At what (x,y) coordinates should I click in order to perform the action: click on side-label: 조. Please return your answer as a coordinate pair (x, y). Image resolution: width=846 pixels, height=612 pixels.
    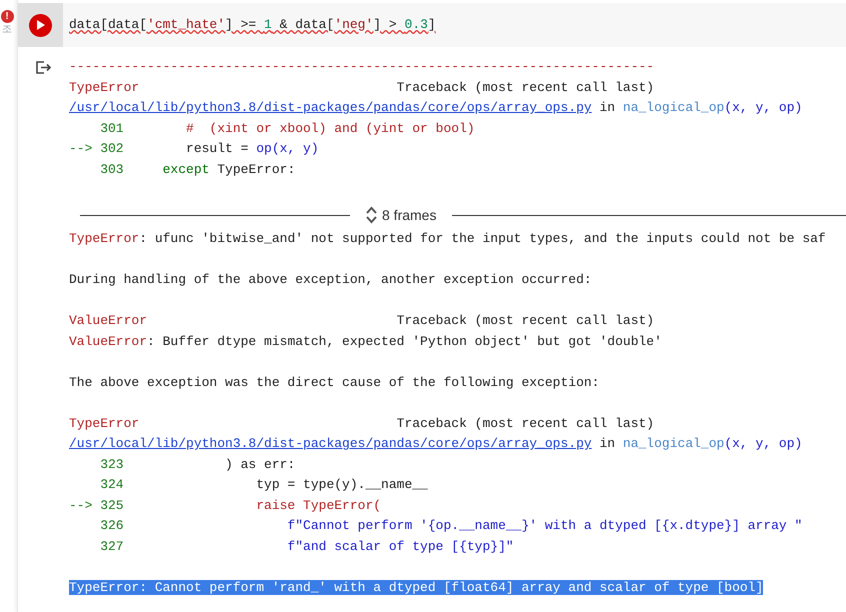
    Looking at the image, I should click on (7, 30).